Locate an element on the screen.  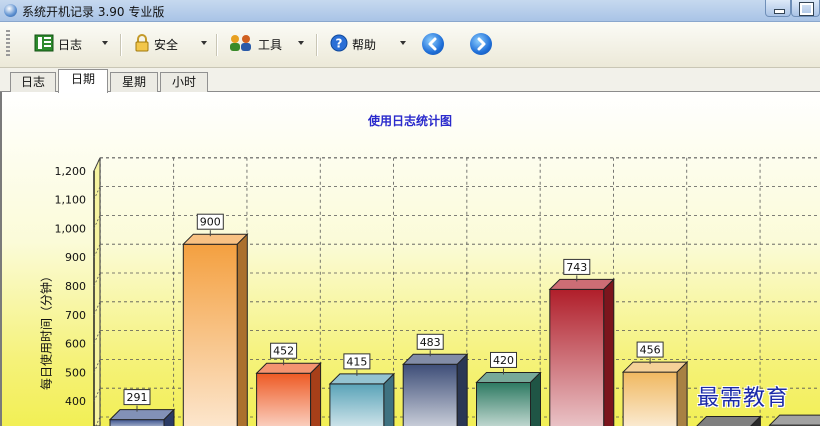
data-label: 452 is located at coordinates (283, 351).